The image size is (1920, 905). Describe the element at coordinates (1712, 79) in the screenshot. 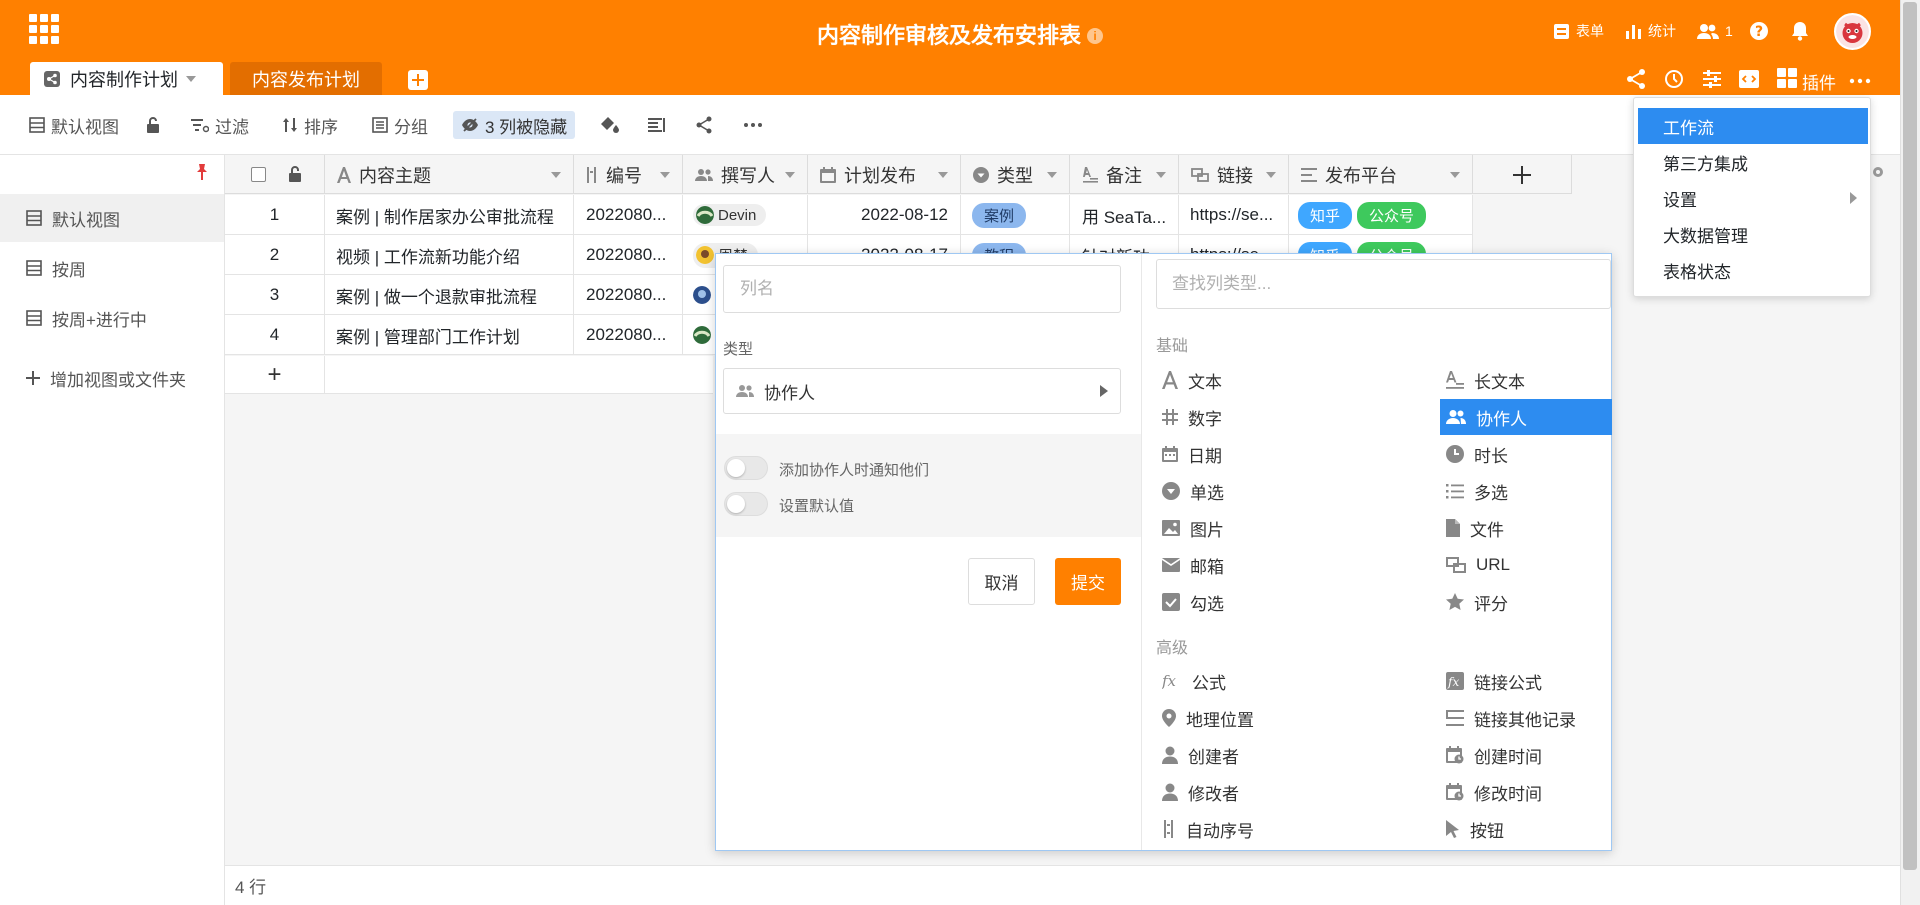

I see `settings-sliders-icon` at that location.